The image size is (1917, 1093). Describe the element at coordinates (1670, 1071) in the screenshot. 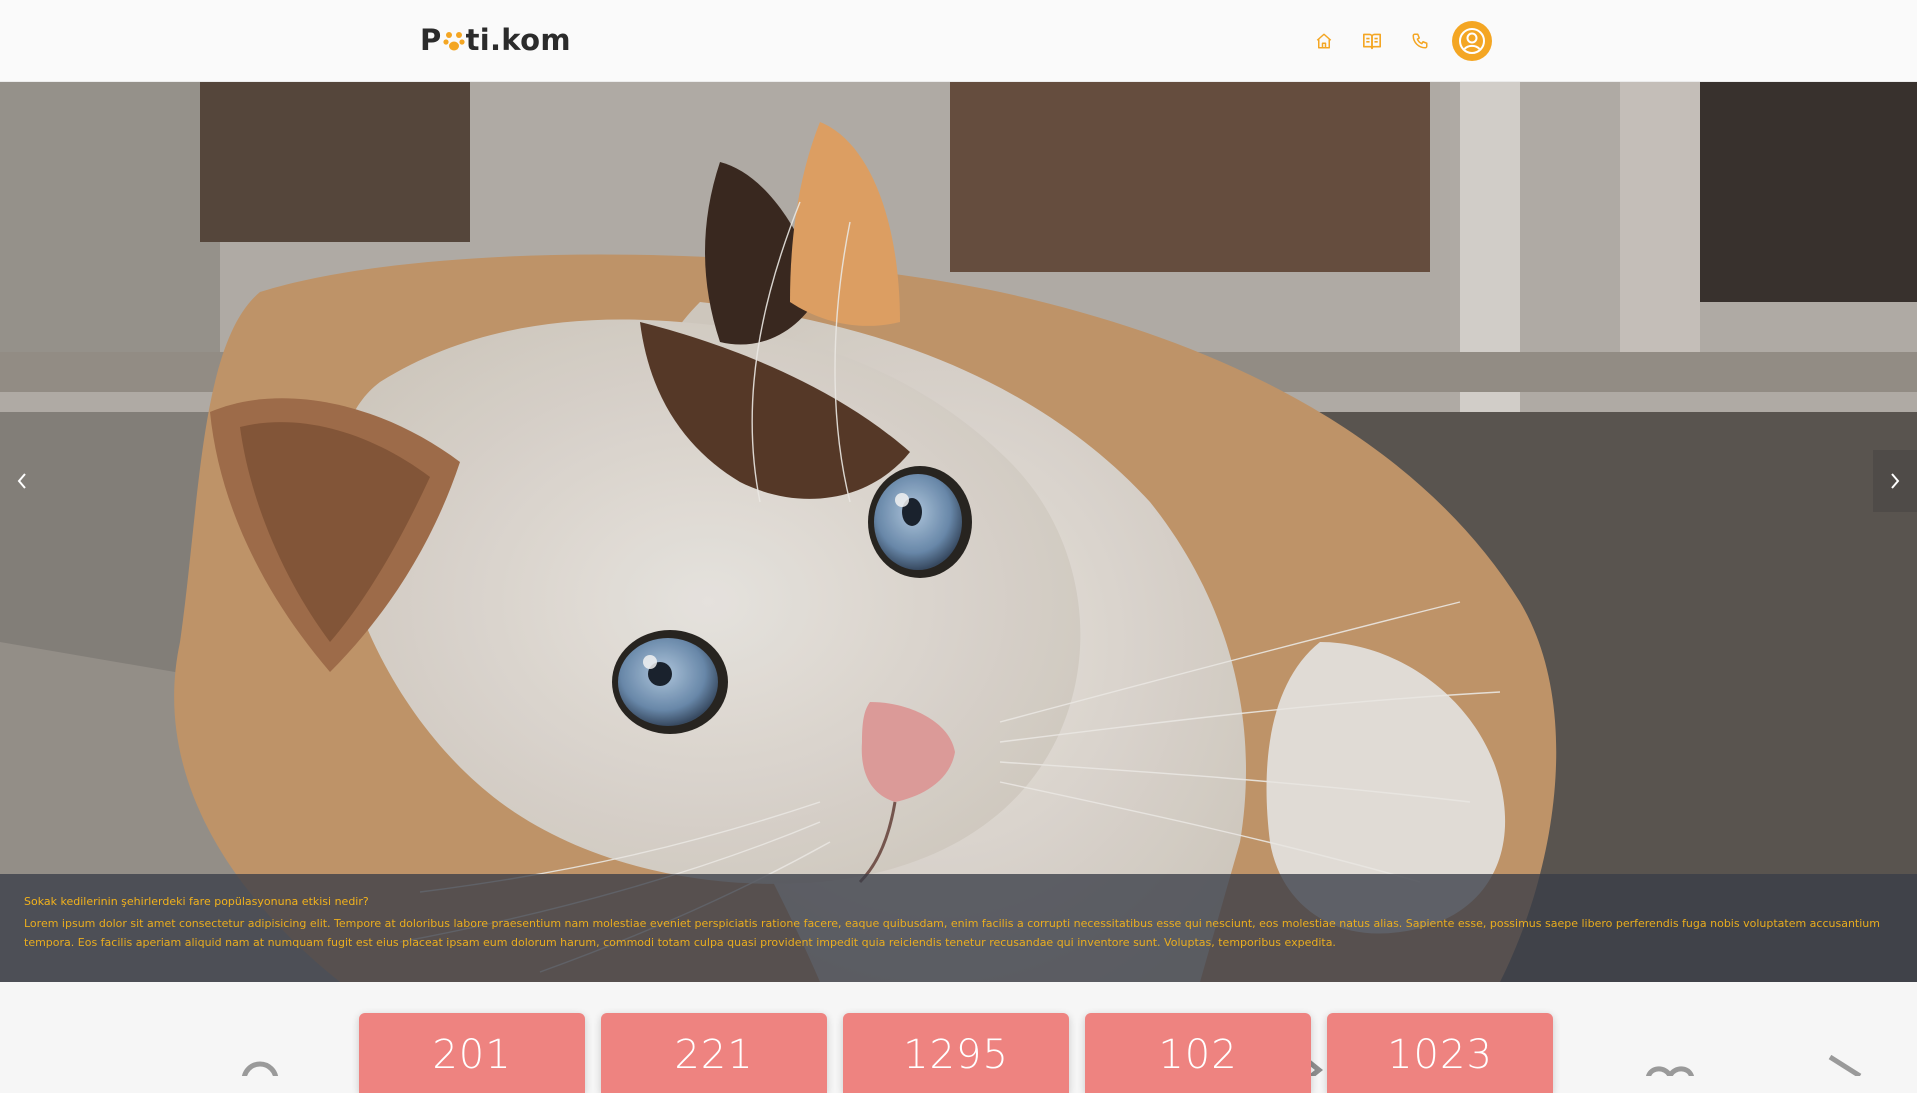

I see `infinity-icon` at that location.